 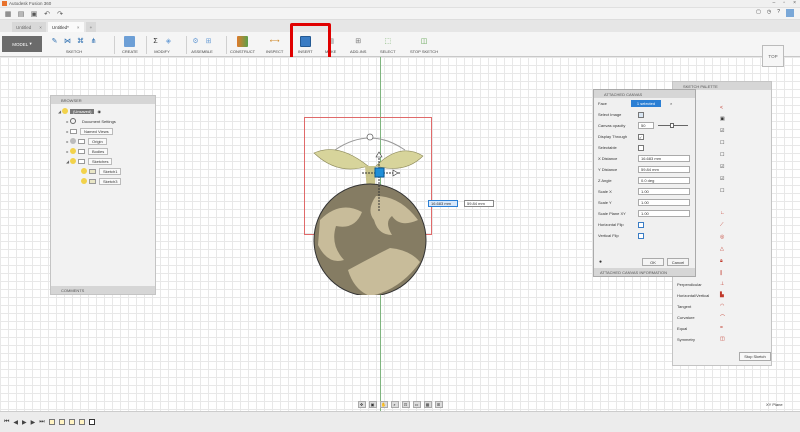 I want to click on ribbon-insert: INSERT, so click(x=305, y=45).